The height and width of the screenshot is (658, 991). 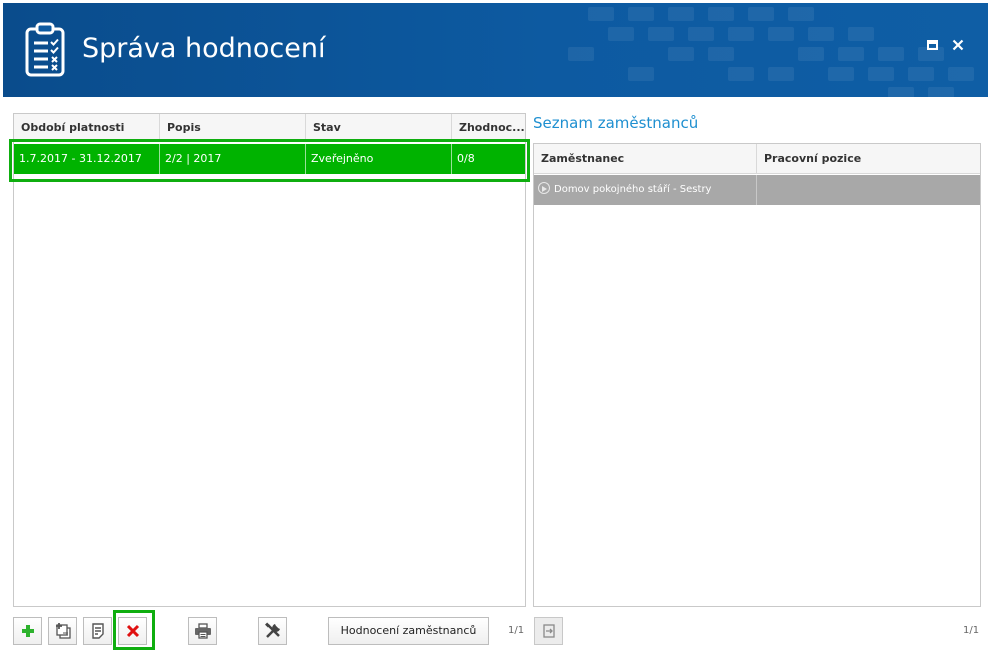 I want to click on window-title: Správa hodnocení, so click(x=204, y=48).